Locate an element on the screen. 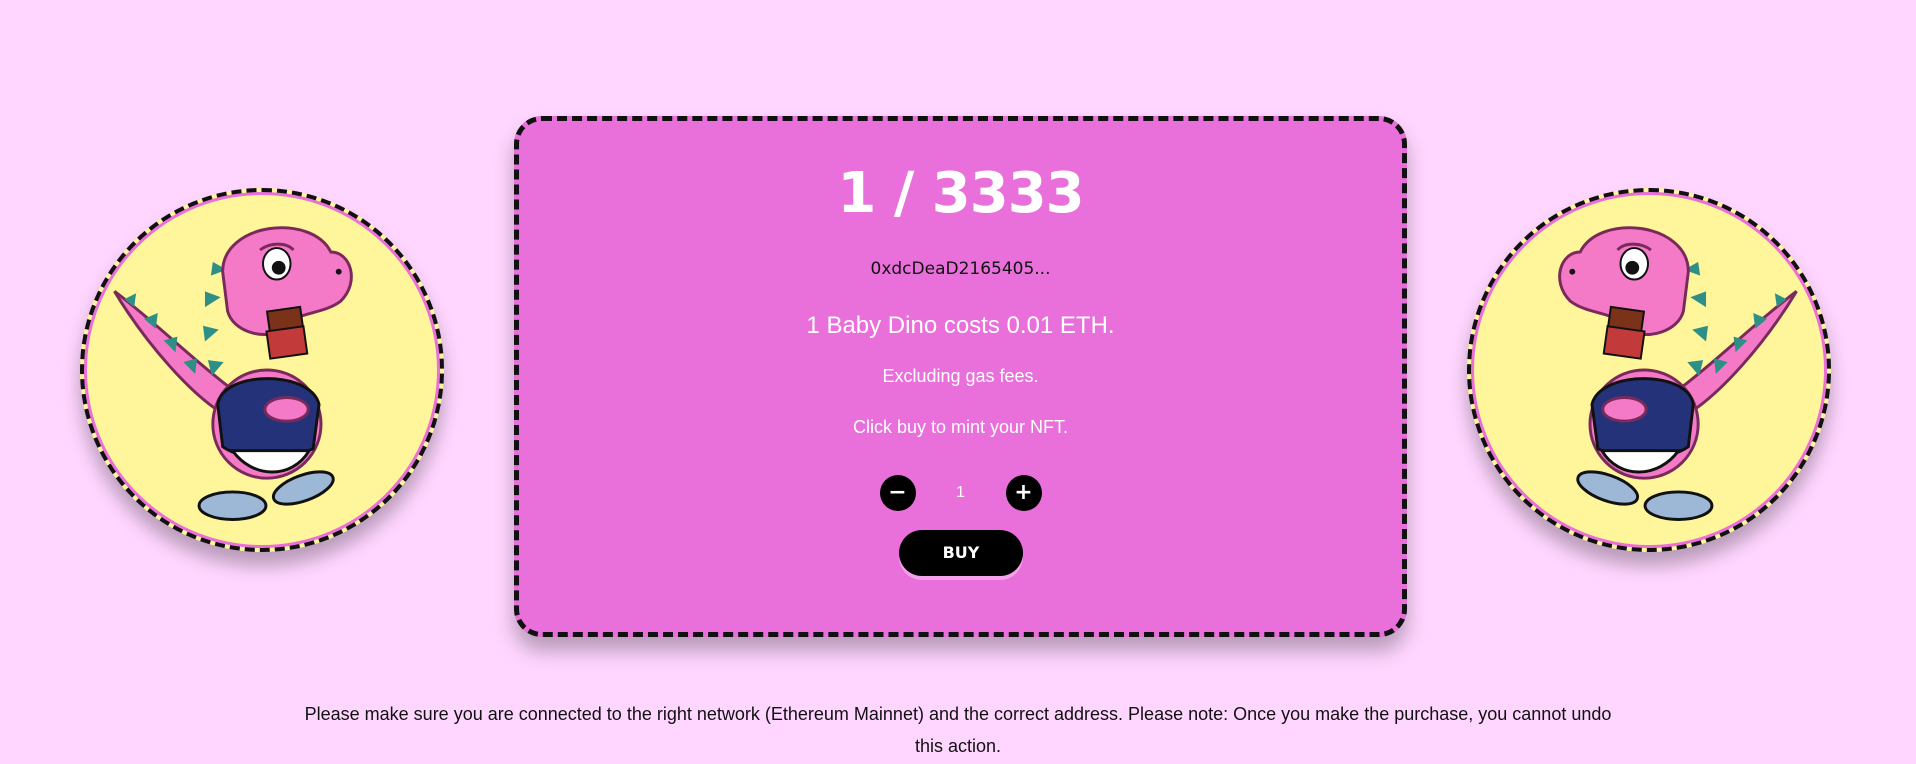 Image resolution: width=1916 pixels, height=764 pixels. gas-fee-note: Excluding gas fees. is located at coordinates (960, 376).